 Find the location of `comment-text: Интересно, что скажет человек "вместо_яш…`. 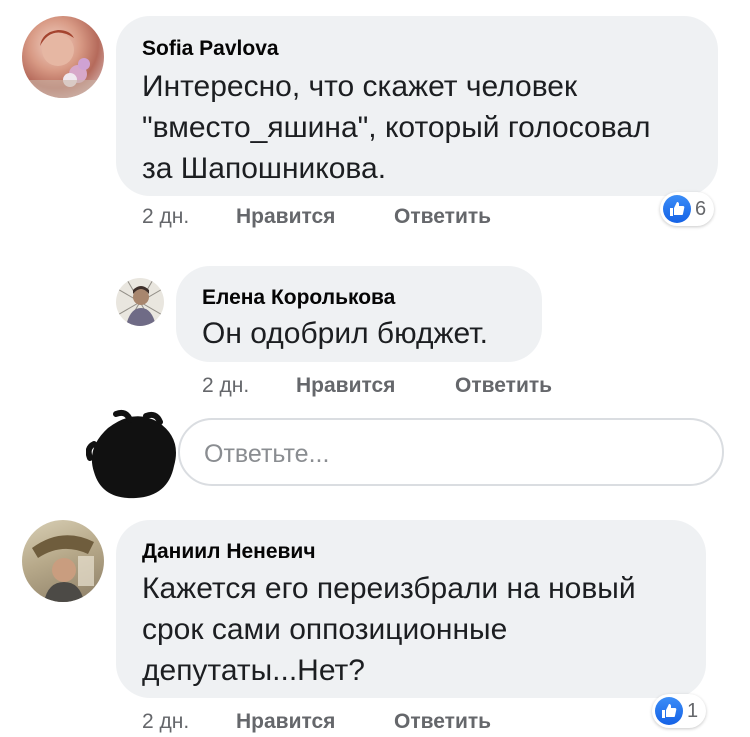

comment-text: Интересно, что скажет человек "вместо_яш… is located at coordinates (396, 127).